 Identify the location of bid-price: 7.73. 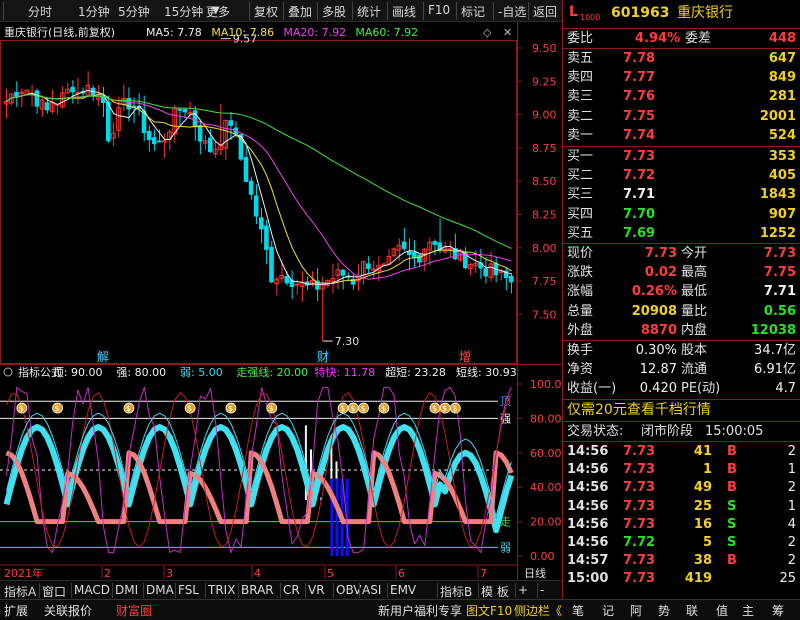
(639, 156).